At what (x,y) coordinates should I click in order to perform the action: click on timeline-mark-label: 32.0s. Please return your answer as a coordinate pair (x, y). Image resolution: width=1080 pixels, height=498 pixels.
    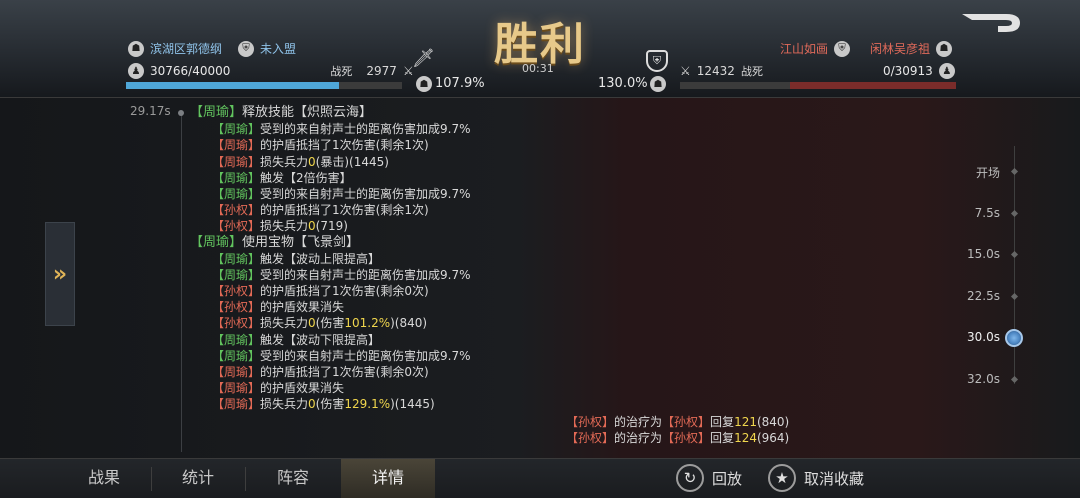
    Looking at the image, I should click on (983, 379).